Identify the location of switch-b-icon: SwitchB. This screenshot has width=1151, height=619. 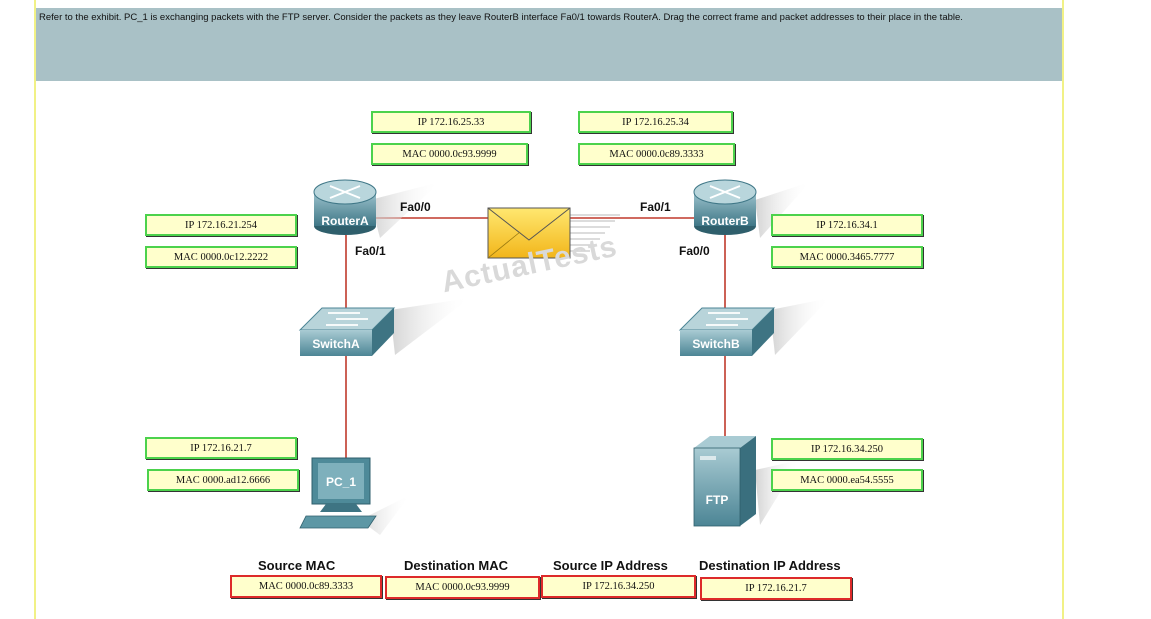
(754, 327).